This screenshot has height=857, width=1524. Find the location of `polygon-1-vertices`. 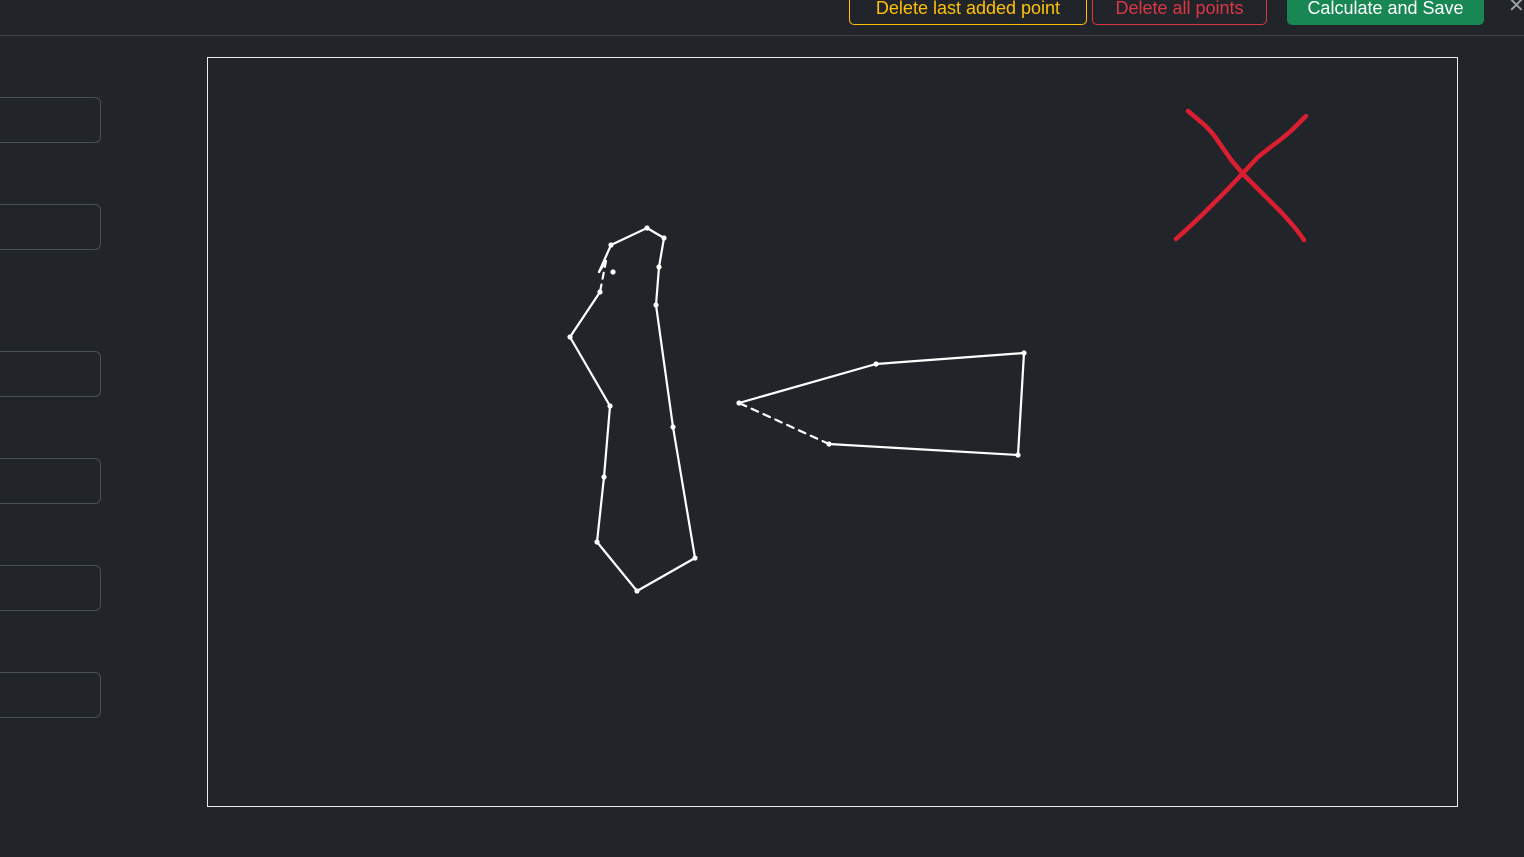

polygon-1-vertices is located at coordinates (632, 409).